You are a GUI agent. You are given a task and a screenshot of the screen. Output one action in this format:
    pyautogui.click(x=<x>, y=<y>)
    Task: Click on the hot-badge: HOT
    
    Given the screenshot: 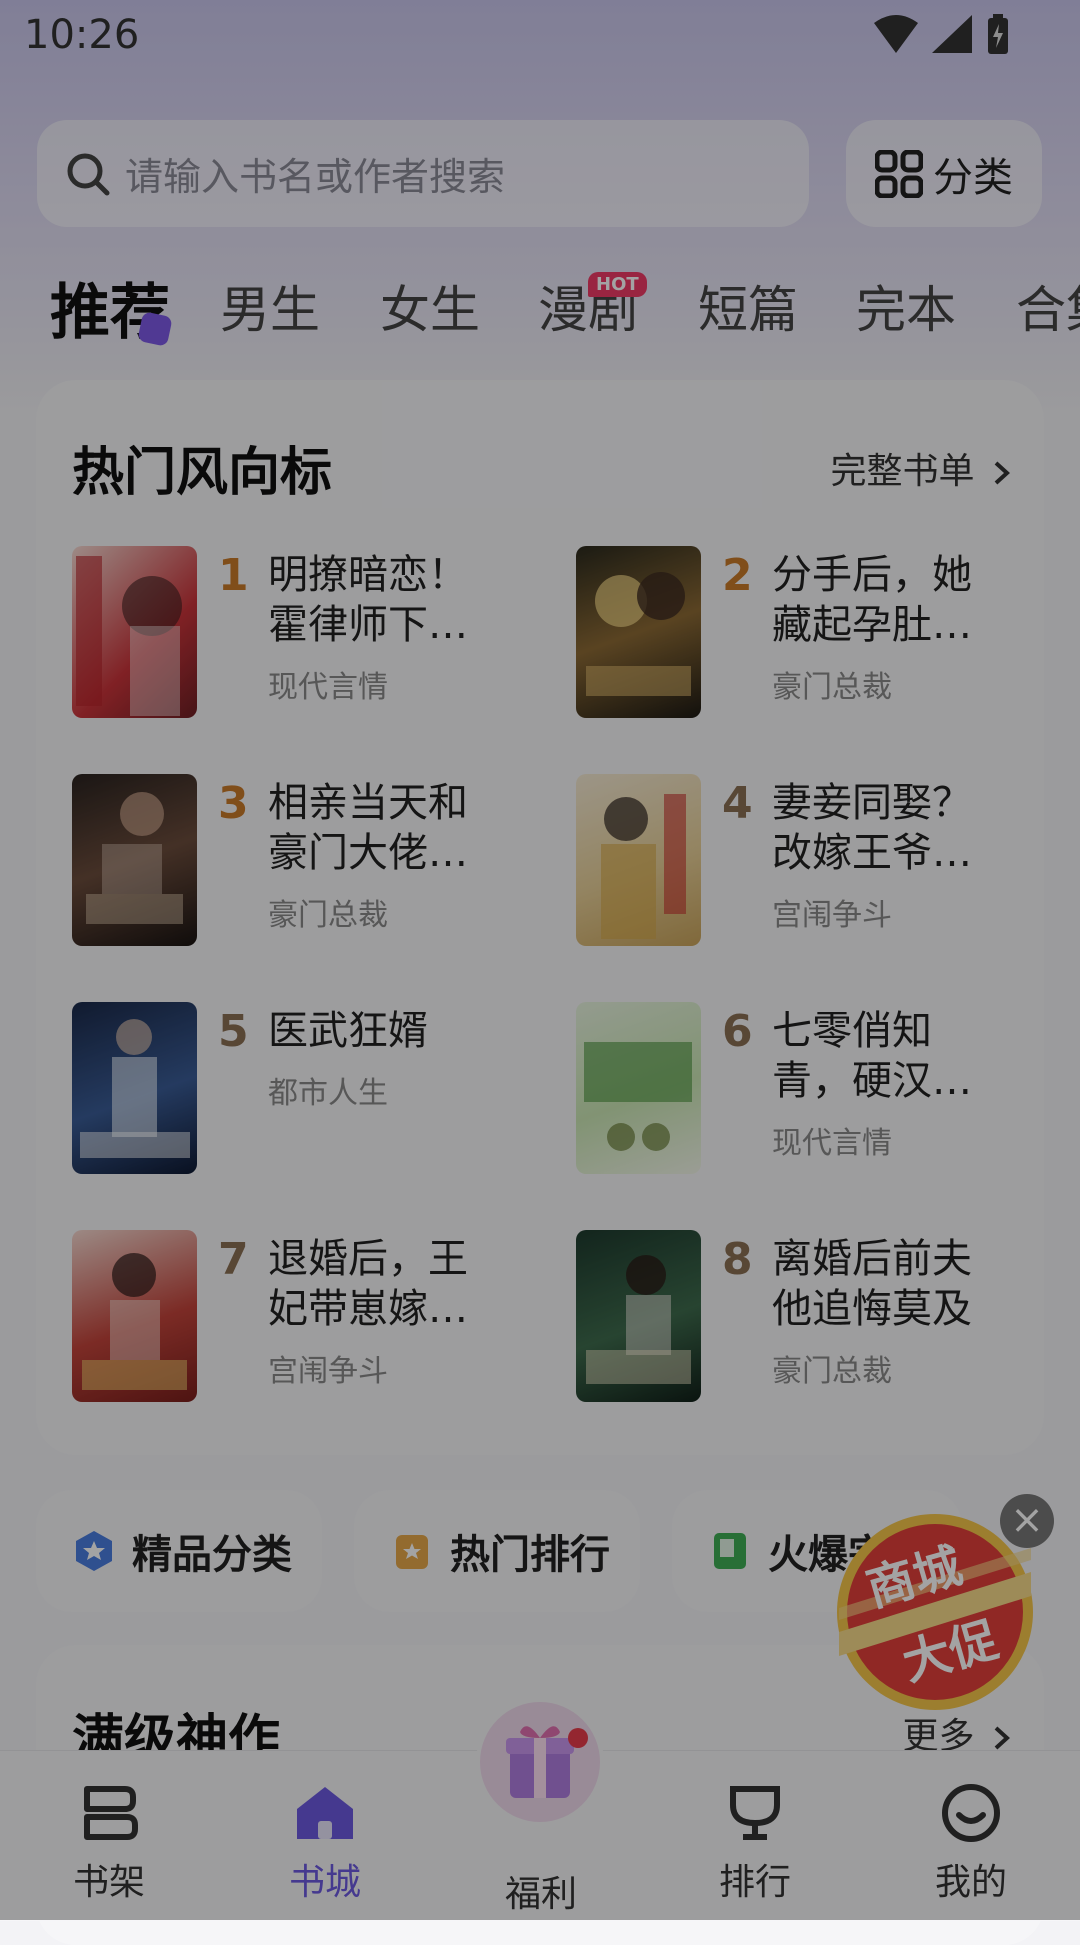 What is the action you would take?
    pyautogui.click(x=617, y=284)
    